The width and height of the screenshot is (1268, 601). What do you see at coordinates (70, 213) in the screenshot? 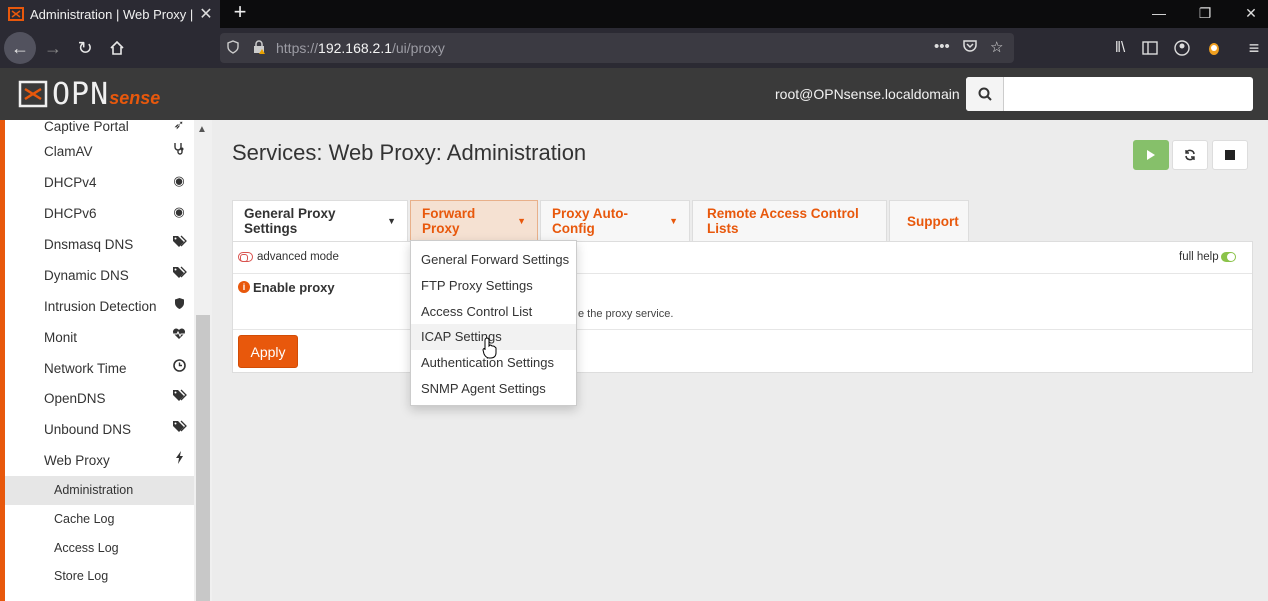
I see `sidebar-item-label: DHCPv6` at bounding box center [70, 213].